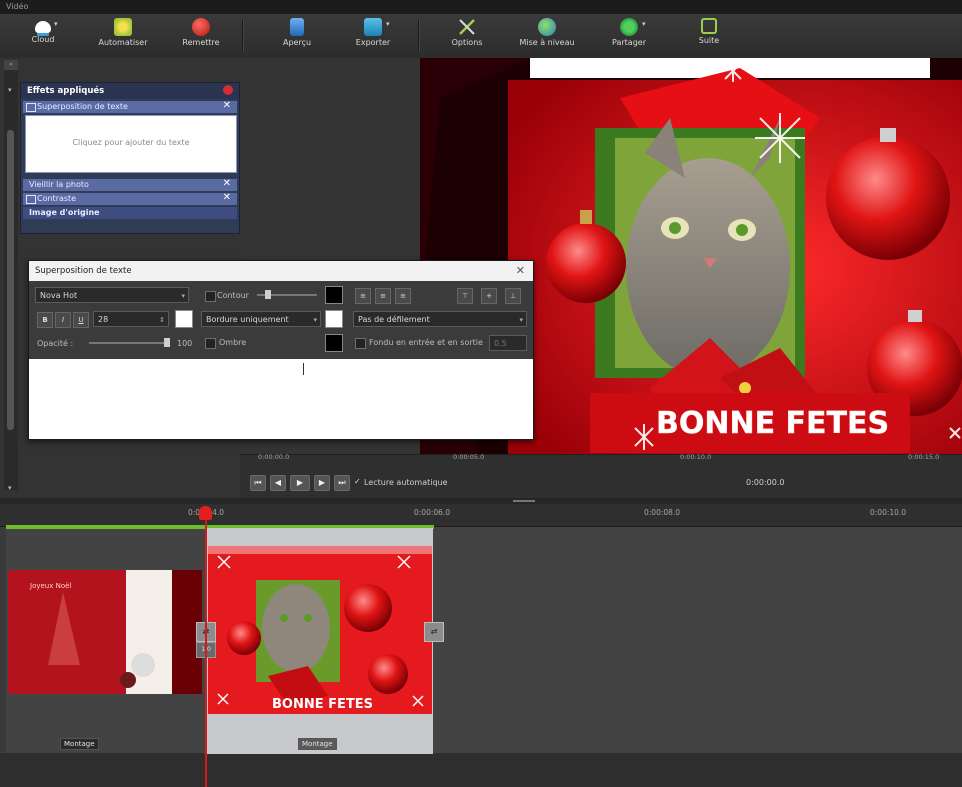 The image size is (962, 787). I want to click on clip-thumbnail: Joyeux Noël, so click(105, 632).